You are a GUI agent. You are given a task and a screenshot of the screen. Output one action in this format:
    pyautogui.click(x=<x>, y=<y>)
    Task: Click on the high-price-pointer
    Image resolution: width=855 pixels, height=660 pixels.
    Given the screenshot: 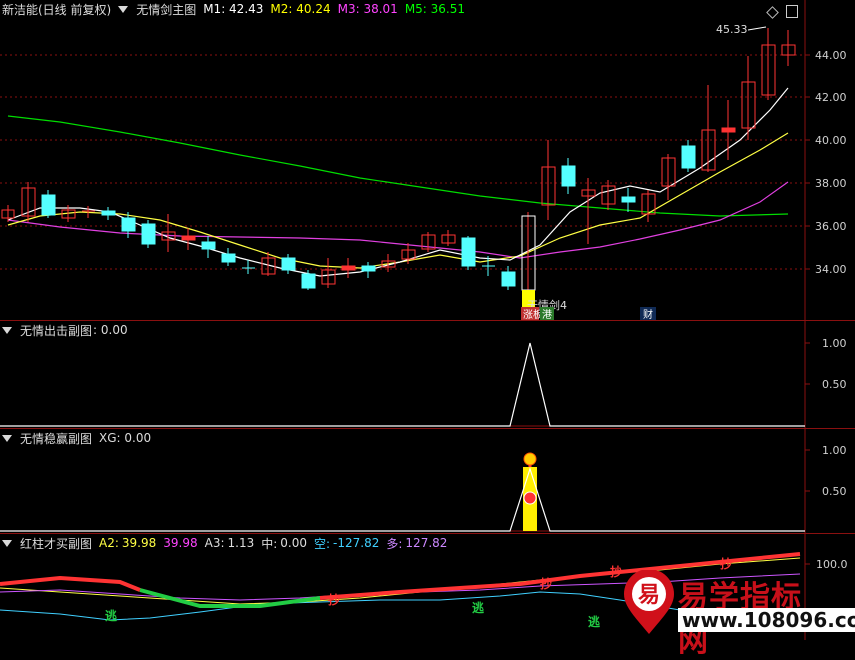 What is the action you would take?
    pyautogui.click(x=757, y=28)
    